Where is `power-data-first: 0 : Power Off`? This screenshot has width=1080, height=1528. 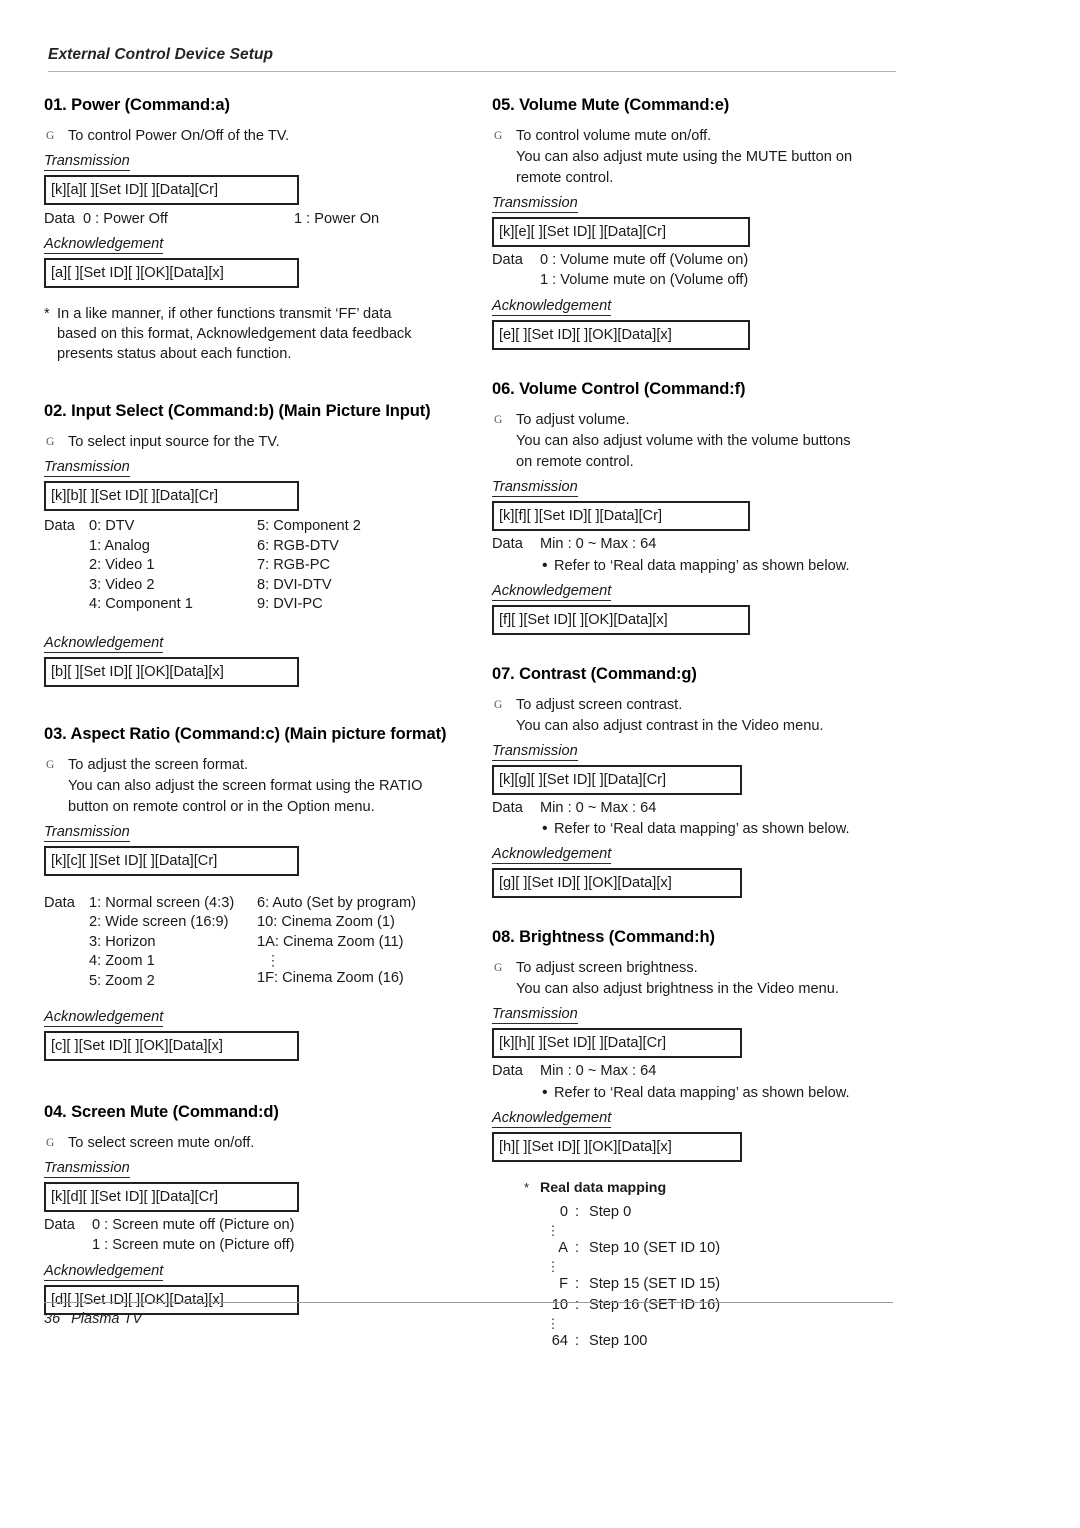
power-data-first: 0 : Power Off is located at coordinates (125, 219).